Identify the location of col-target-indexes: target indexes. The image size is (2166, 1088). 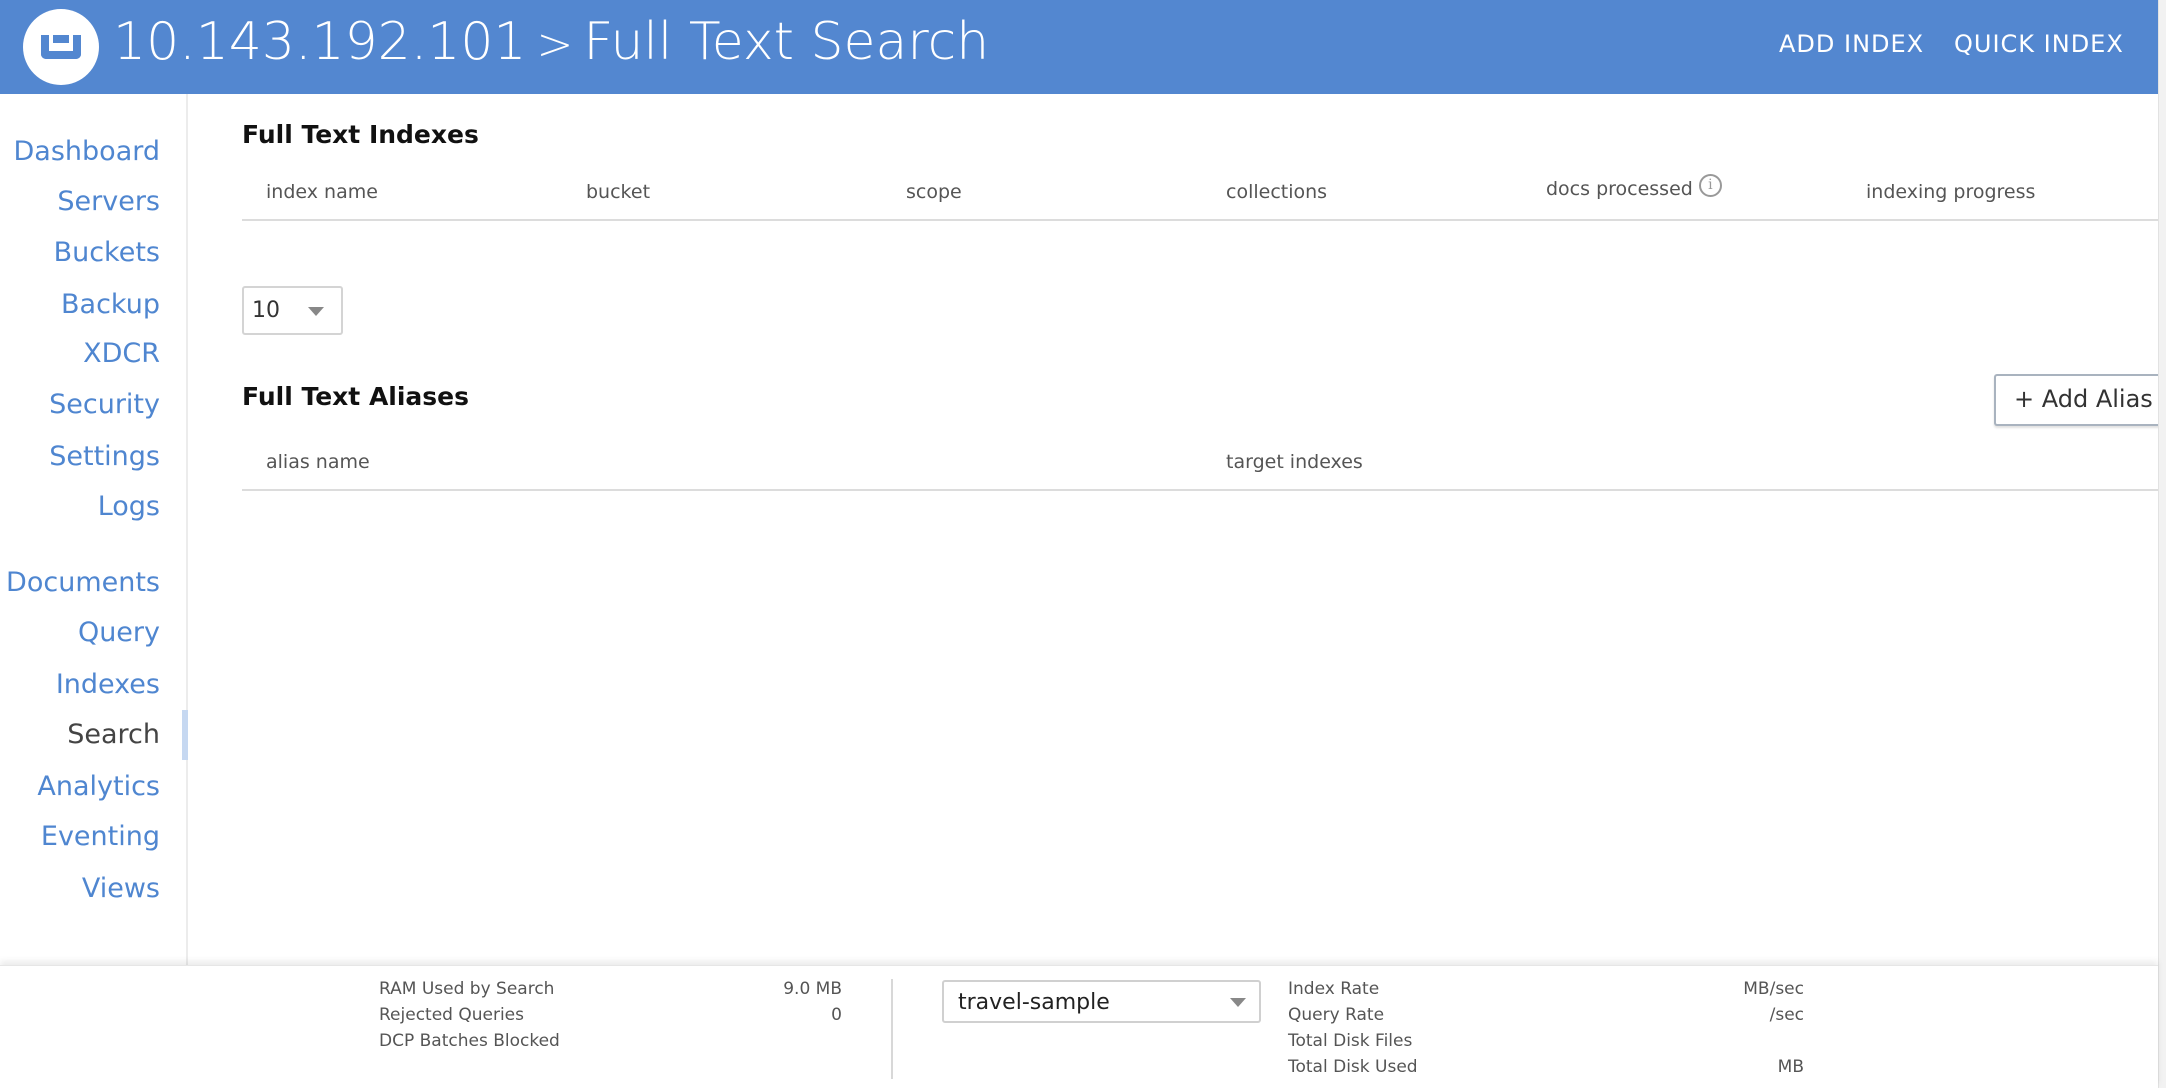
(1294, 462).